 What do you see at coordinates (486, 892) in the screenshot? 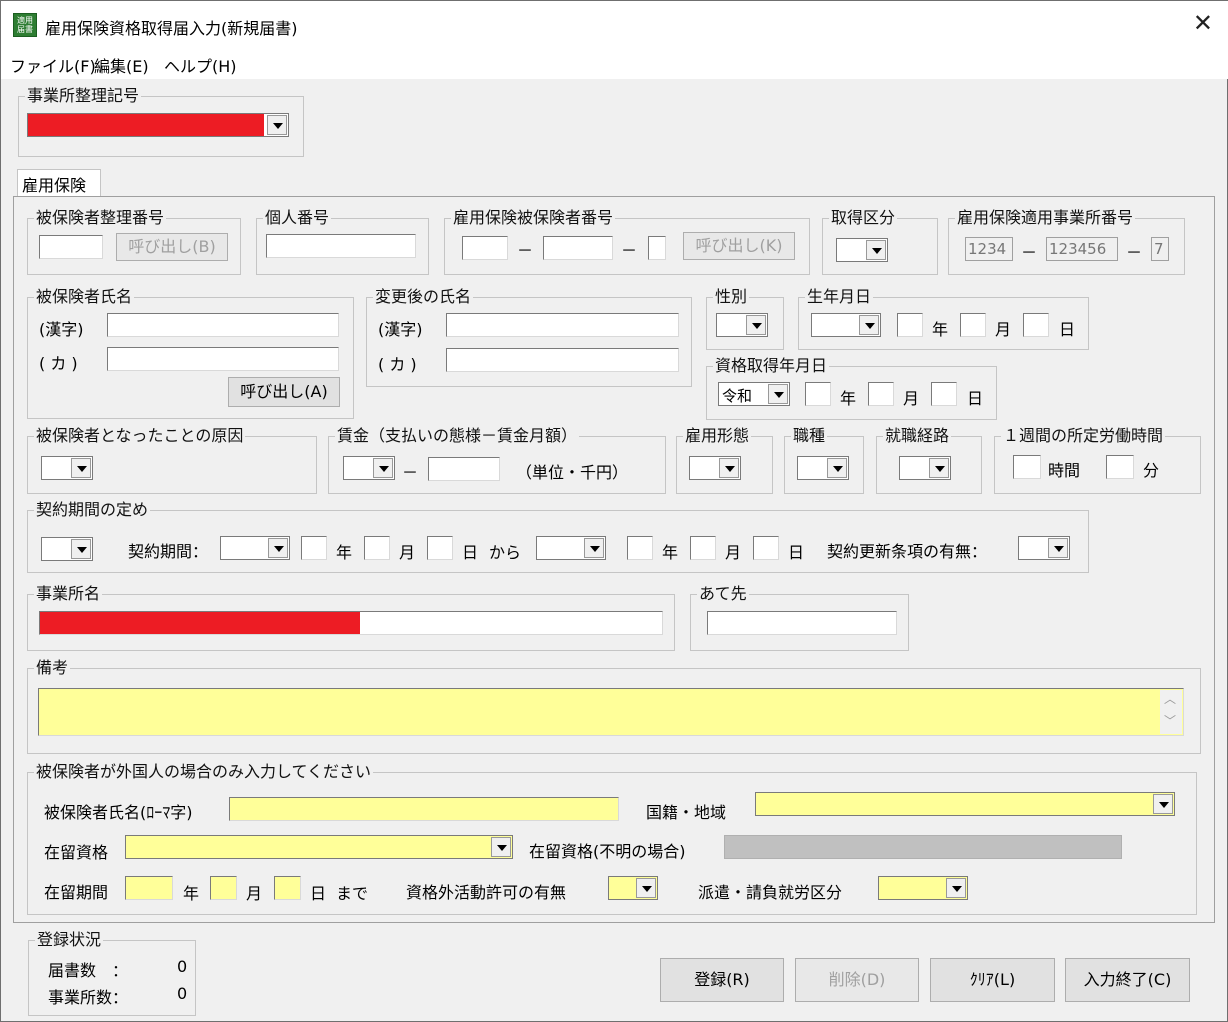
I see `outside-activity-label: 資格外活動許可の有無` at bounding box center [486, 892].